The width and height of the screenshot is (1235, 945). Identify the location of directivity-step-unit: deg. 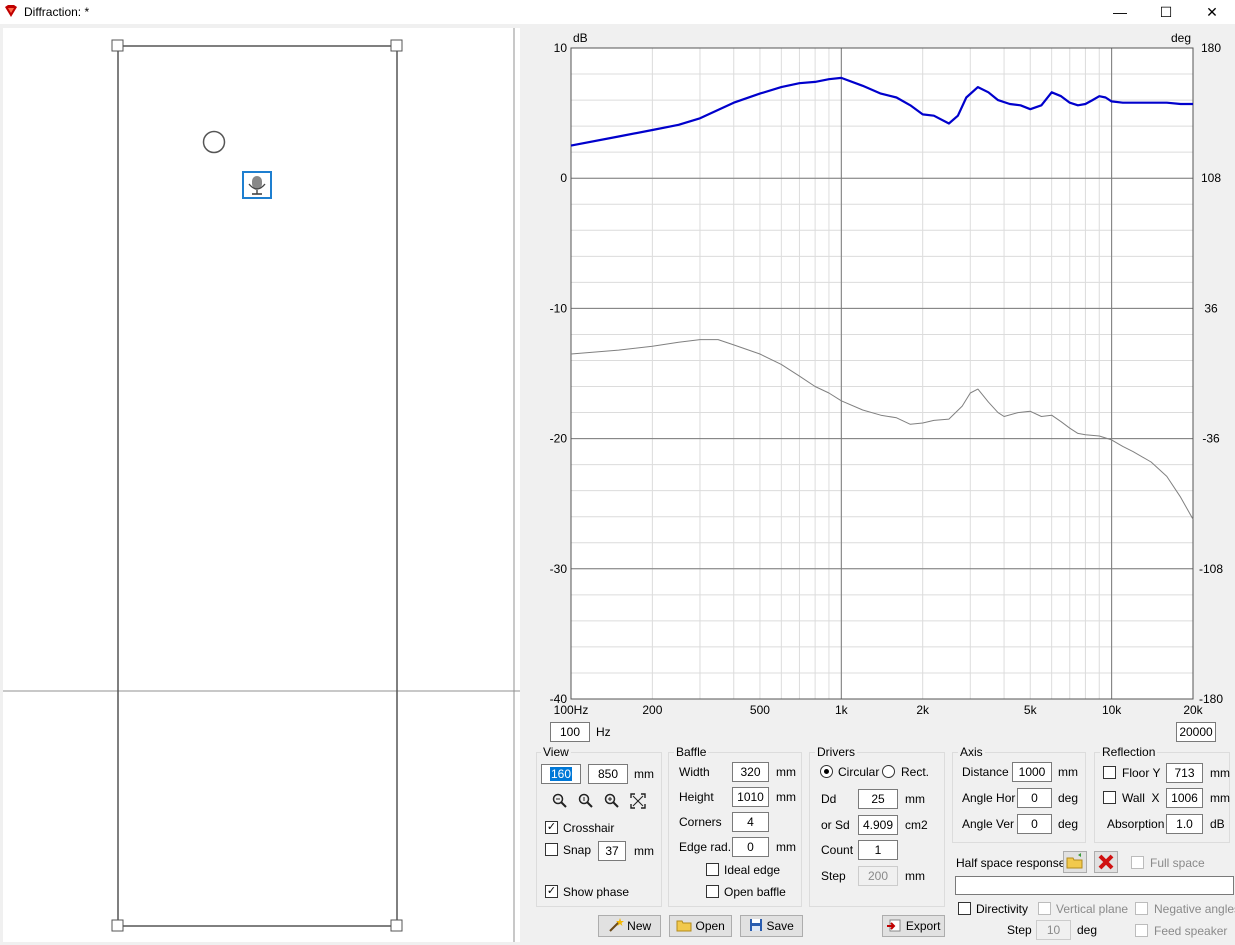
(1087, 930).